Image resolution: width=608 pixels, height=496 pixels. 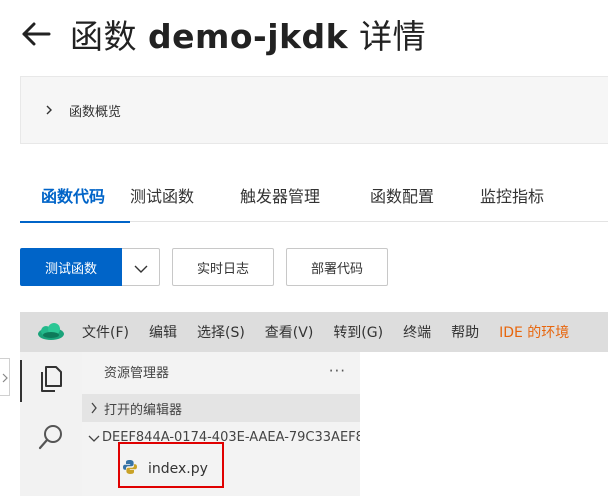 What do you see at coordinates (221, 371) in the screenshot?
I see `explorer-header: 资源管理器 ···` at bounding box center [221, 371].